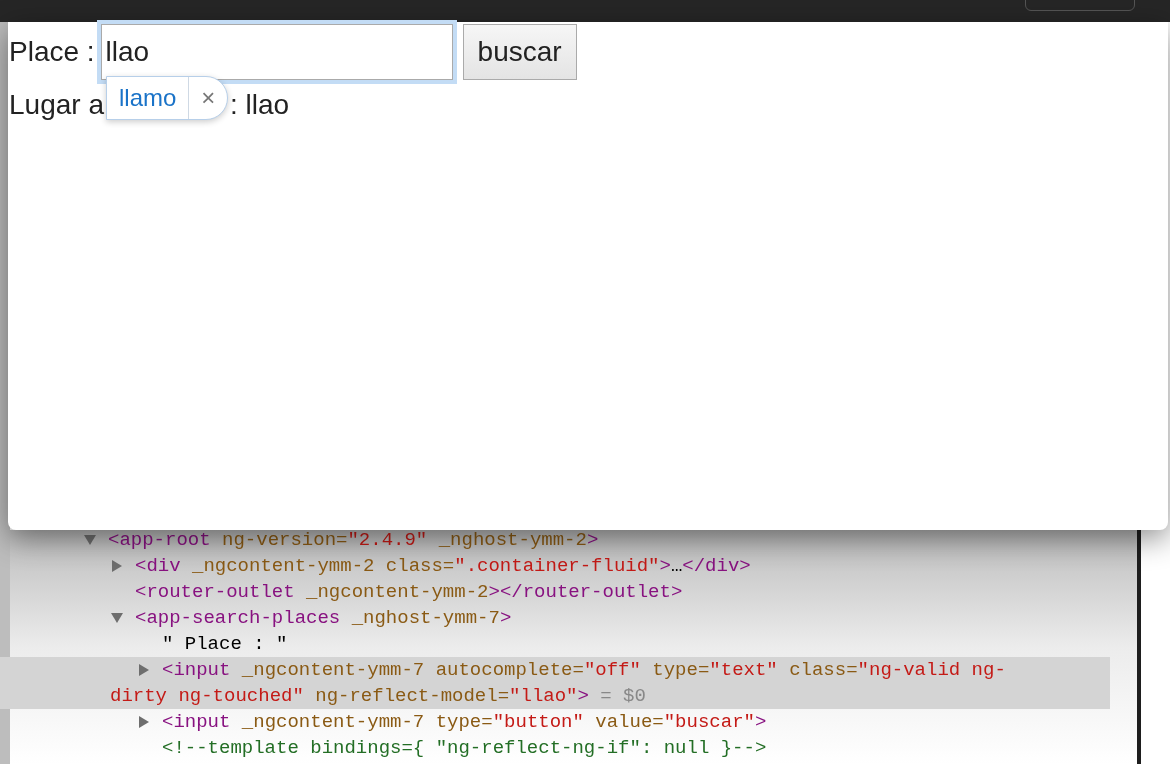 This screenshot has width=1170, height=764. I want to click on place-label: Place :, so click(52, 52).